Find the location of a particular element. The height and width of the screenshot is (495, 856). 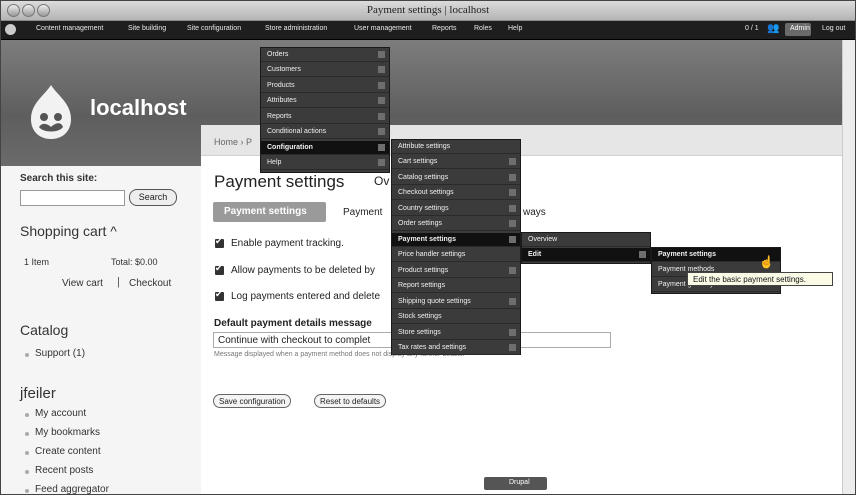

menu-conditional-actions-label: Conditional actions is located at coordinates (297, 131).